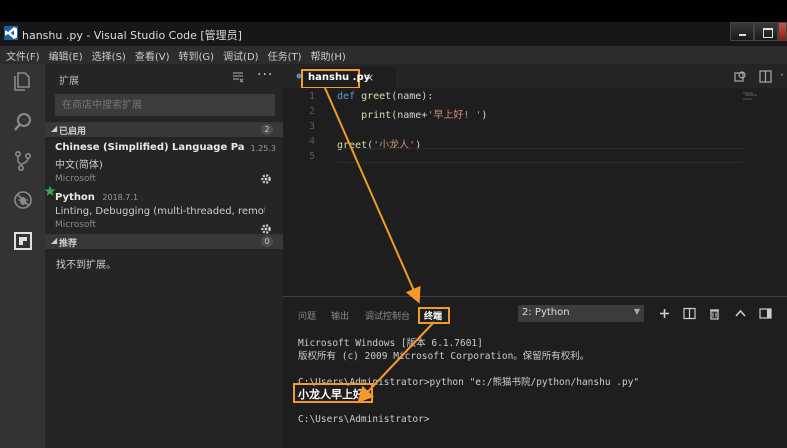 This screenshot has width=787, height=448. What do you see at coordinates (782, 75) in the screenshot?
I see `editor-more-icon: ·` at bounding box center [782, 75].